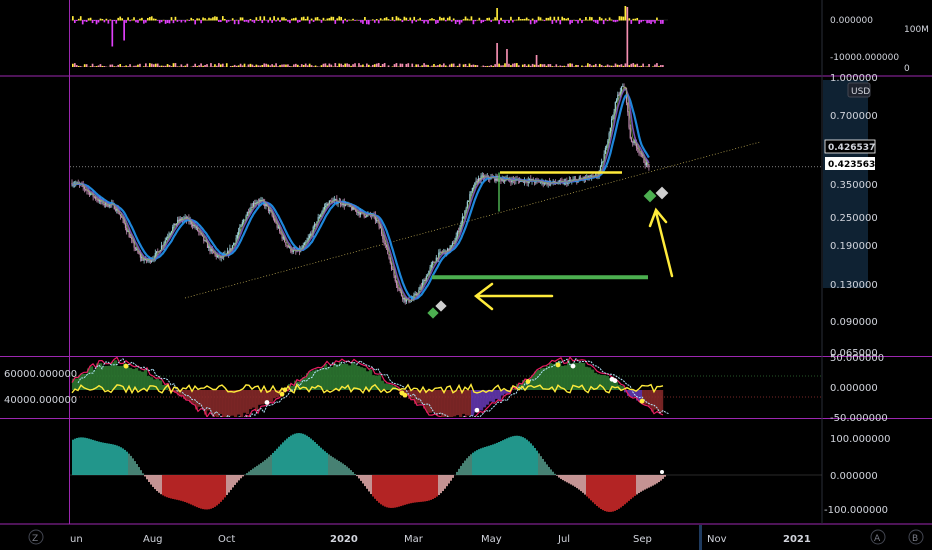  What do you see at coordinates (854, 218) in the screenshot?
I see `price-tick: 0.250000` at bounding box center [854, 218].